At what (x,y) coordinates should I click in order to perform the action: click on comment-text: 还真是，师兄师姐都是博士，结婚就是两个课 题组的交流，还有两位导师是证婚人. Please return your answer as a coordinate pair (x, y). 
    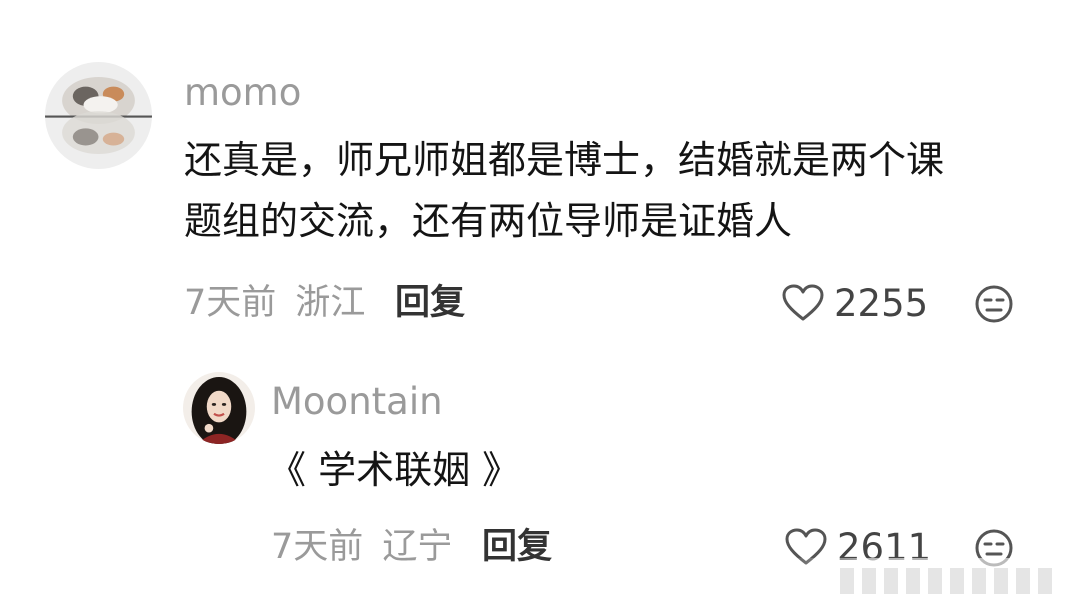
    Looking at the image, I should click on (564, 191).